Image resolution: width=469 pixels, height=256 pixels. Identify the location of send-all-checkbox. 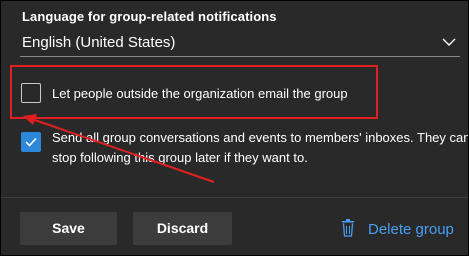
(31, 142).